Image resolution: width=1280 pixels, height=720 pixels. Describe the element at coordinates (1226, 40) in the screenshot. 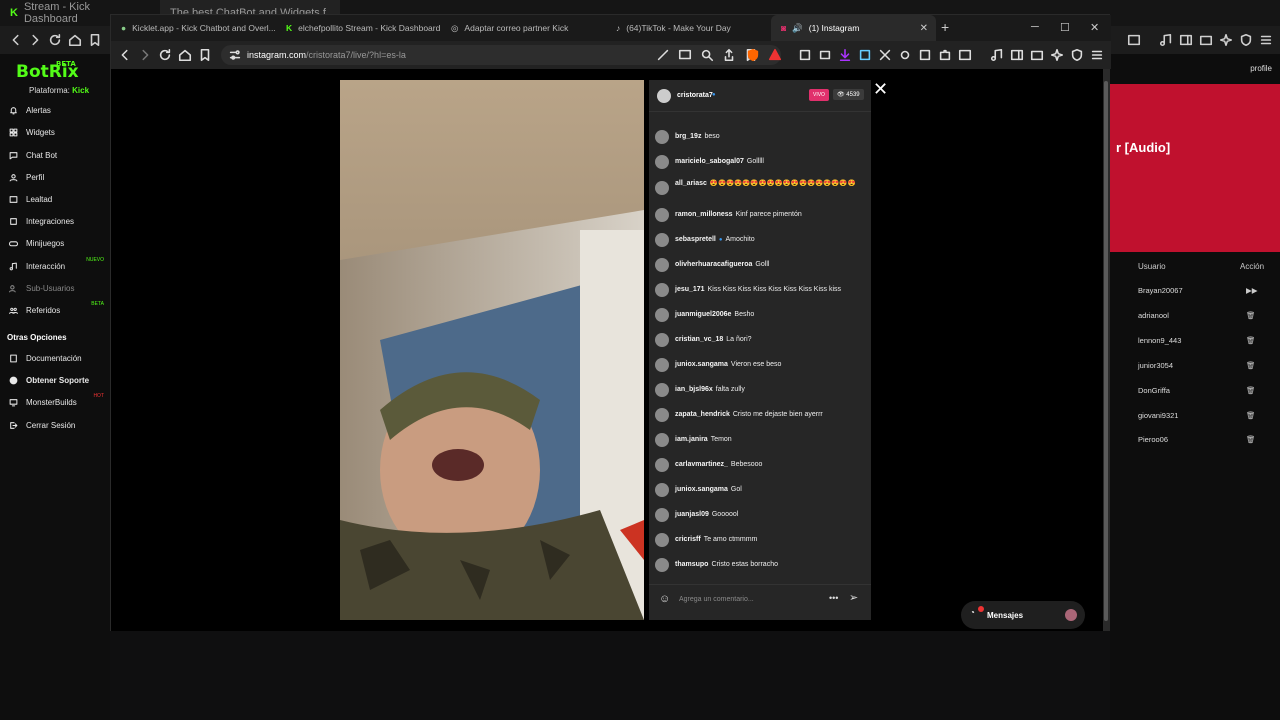

I see `sparkle-icon` at that location.